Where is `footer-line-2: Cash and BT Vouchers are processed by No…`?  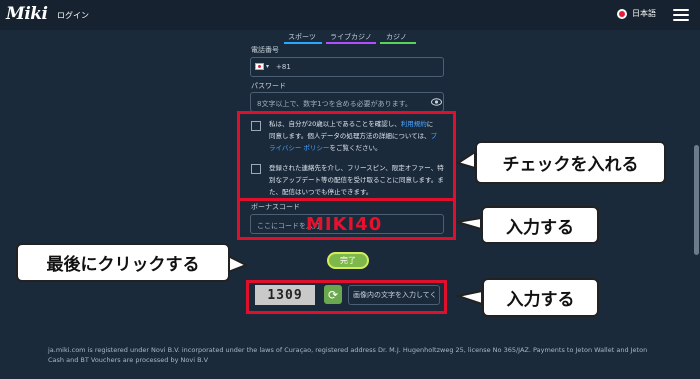 footer-line-2: Cash and BT Vouchers are processed by No… is located at coordinates (128, 360).